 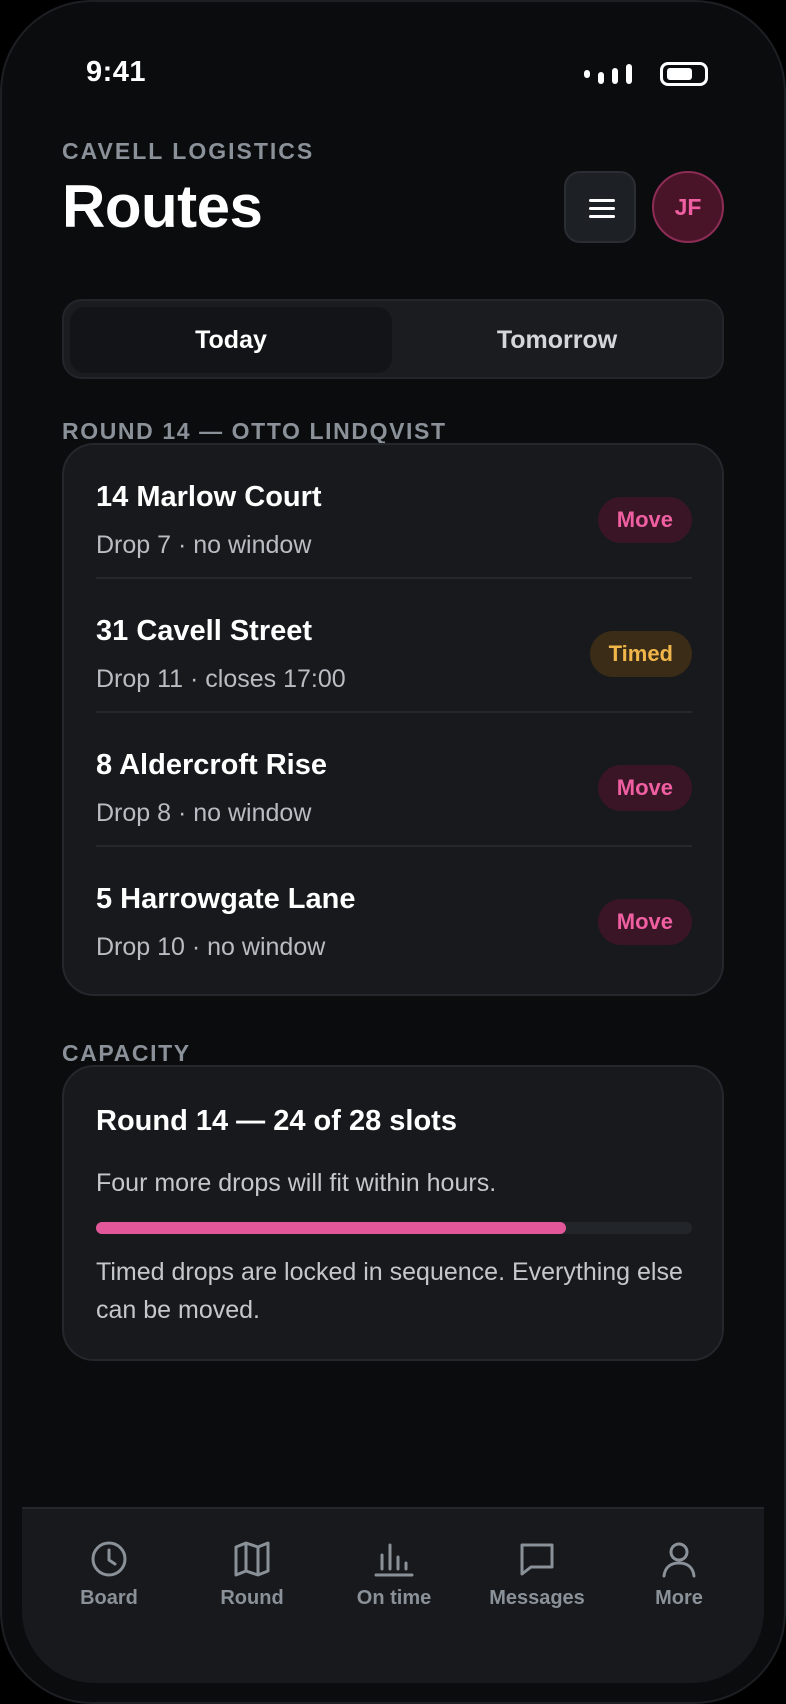 What do you see at coordinates (204, 813) in the screenshot?
I see `drop-meta: Drop 8 · no window` at bounding box center [204, 813].